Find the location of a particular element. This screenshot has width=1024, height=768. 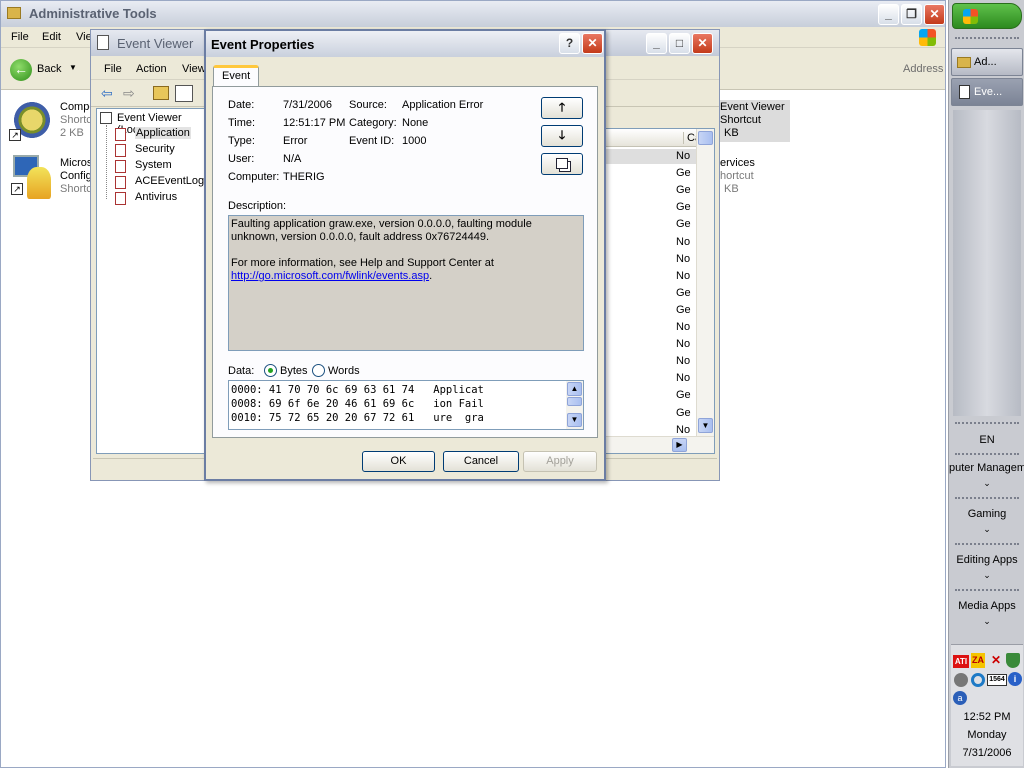

item-type: hortcut is located at coordinates (737, 176).